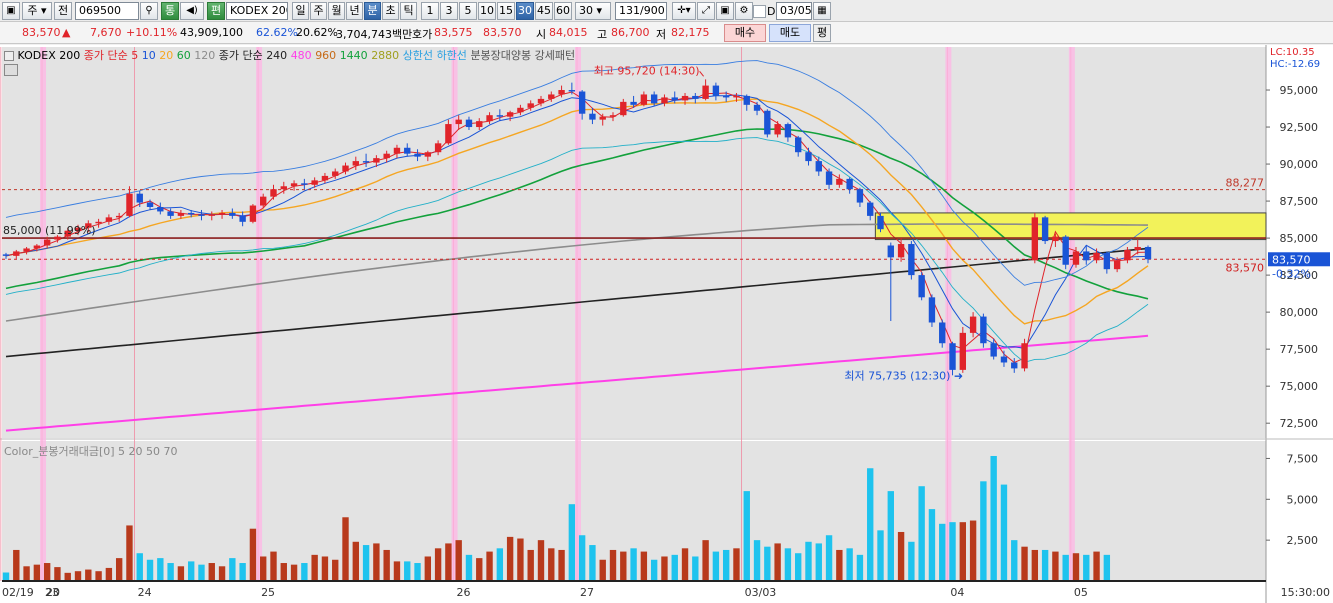  I want to click on legend-ma120: 120, so click(204, 55).